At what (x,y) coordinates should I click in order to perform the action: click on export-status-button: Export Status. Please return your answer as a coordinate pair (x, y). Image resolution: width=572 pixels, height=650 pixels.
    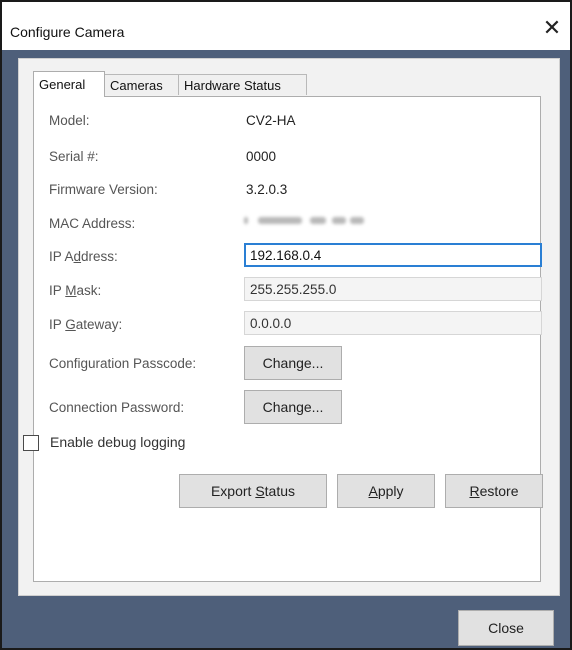
    Looking at the image, I should click on (253, 491).